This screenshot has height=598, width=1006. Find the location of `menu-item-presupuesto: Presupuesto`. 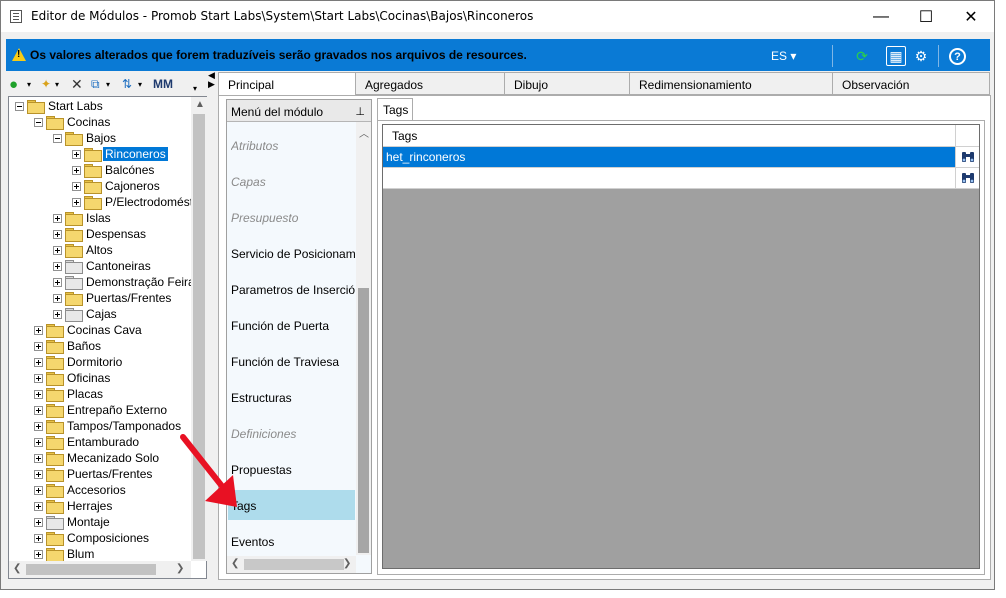

menu-item-presupuesto: Presupuesto is located at coordinates (293, 218).